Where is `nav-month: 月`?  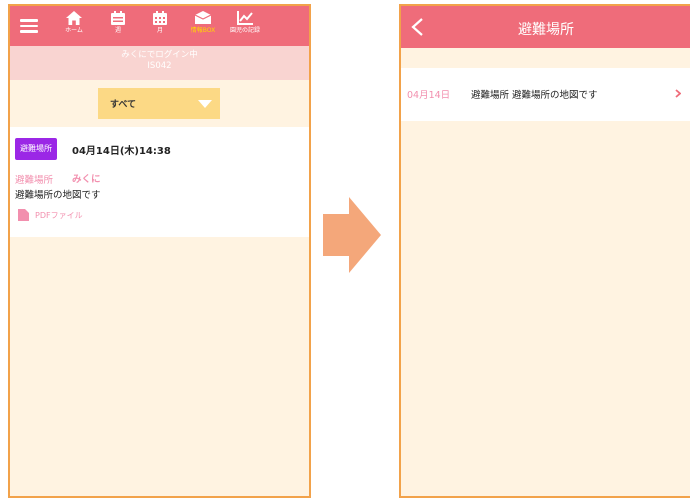 nav-month: 月 is located at coordinates (160, 27).